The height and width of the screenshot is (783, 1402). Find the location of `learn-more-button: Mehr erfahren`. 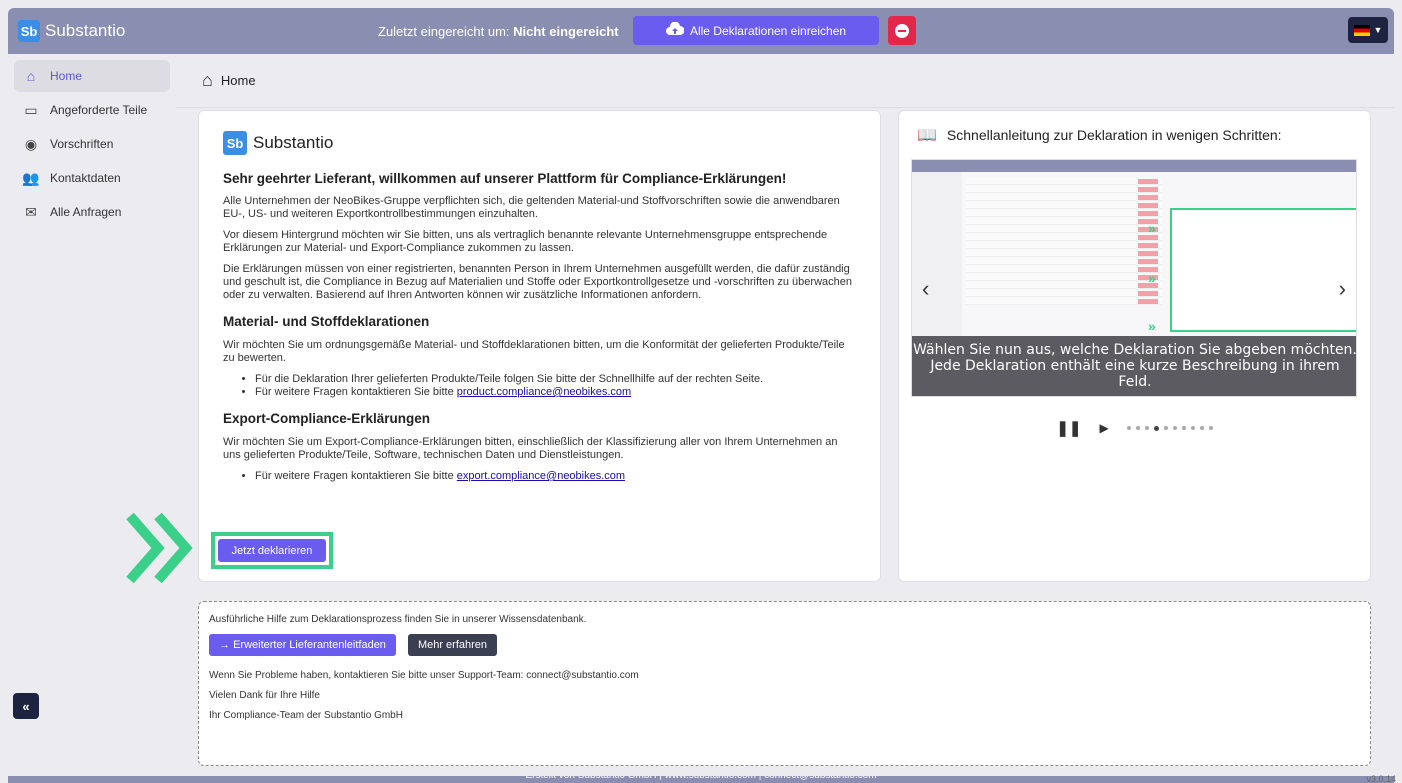

learn-more-button: Mehr erfahren is located at coordinates (452, 645).